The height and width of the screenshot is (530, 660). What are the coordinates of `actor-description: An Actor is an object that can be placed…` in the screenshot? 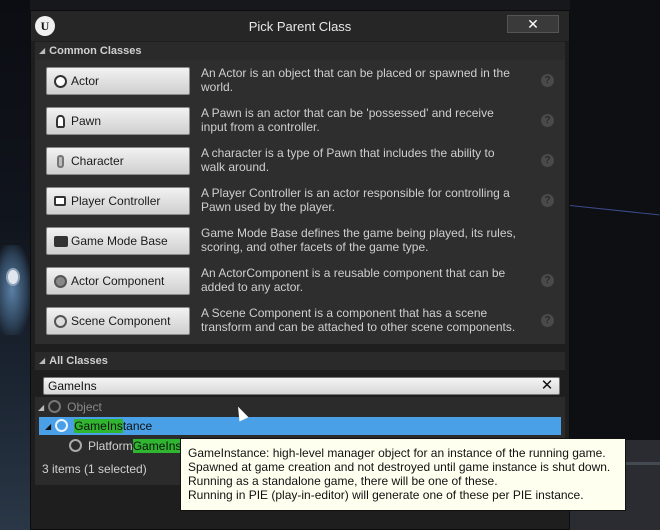 It's located at (355, 80).